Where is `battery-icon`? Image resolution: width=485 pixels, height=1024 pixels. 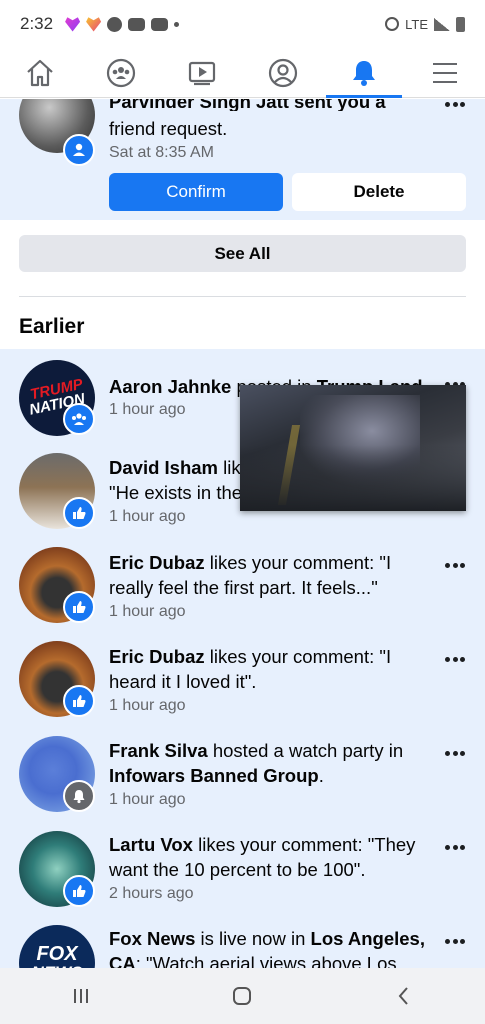
battery-icon is located at coordinates (460, 24).